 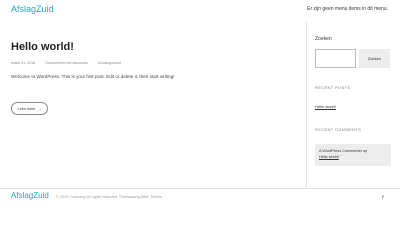 What do you see at coordinates (325, 106) in the screenshot?
I see `recent-post-link: Hello world!` at bounding box center [325, 106].